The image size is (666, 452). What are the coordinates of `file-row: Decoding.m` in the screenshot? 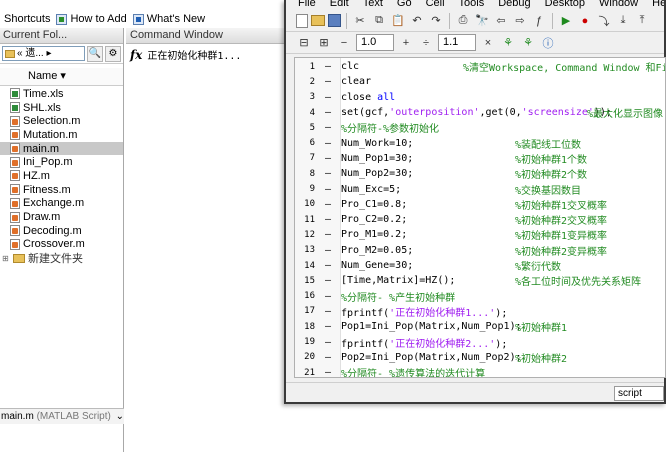 It's located at (61, 231).